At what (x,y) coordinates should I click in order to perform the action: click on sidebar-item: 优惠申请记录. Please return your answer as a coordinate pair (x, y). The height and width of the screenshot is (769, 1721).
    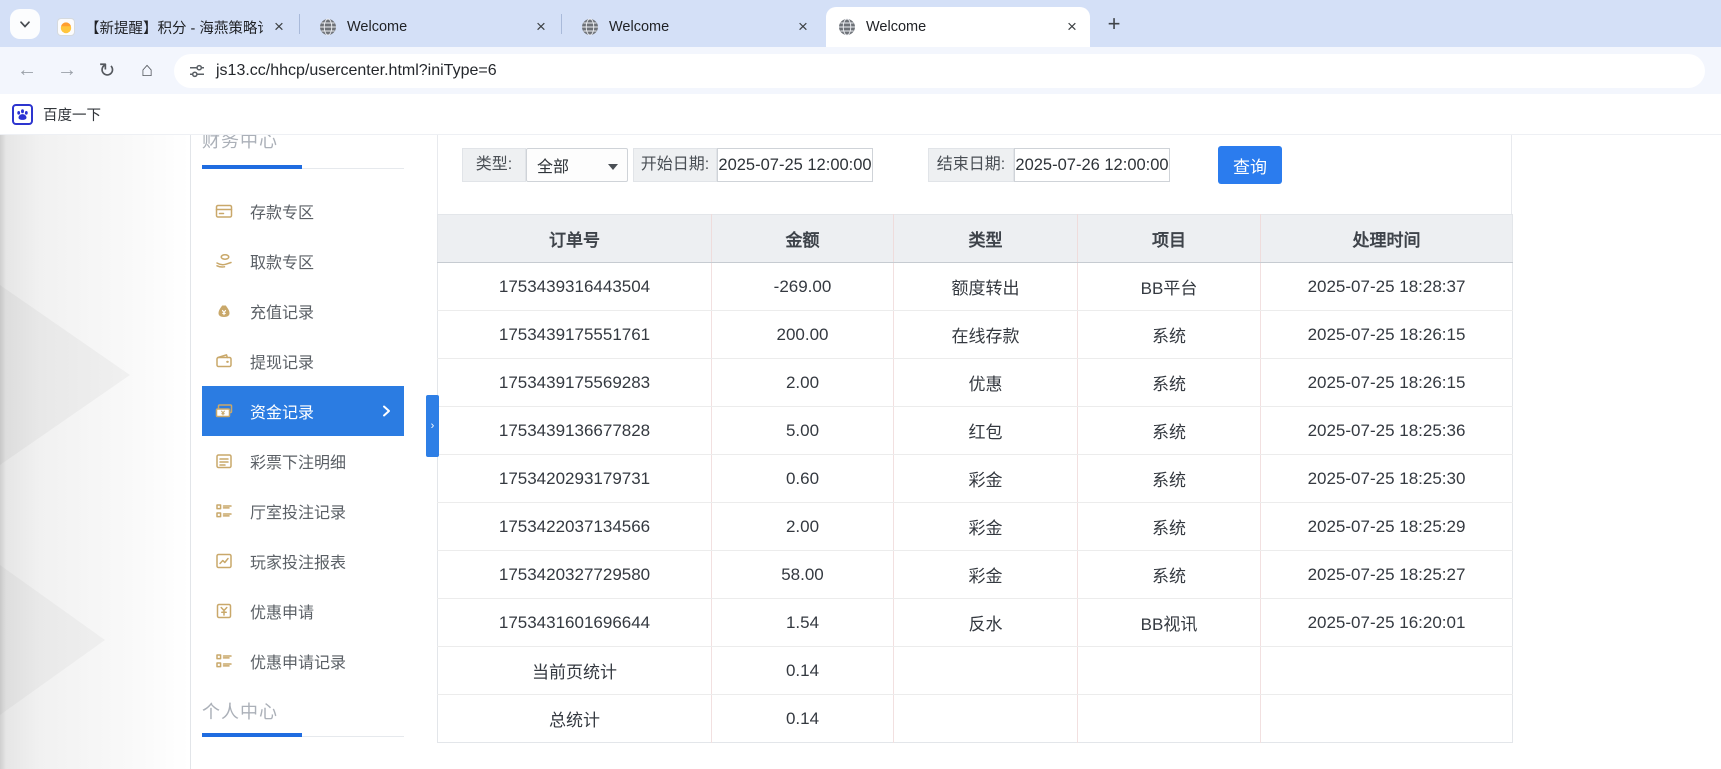
    Looking at the image, I should click on (303, 661).